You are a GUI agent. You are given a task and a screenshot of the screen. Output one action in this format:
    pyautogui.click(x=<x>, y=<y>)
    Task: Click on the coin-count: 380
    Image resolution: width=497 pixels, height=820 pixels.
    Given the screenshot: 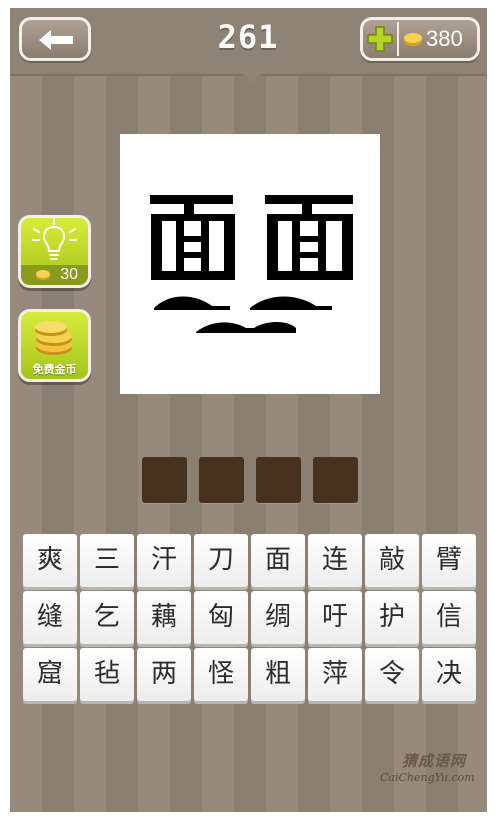 What is the action you would take?
    pyautogui.click(x=444, y=38)
    